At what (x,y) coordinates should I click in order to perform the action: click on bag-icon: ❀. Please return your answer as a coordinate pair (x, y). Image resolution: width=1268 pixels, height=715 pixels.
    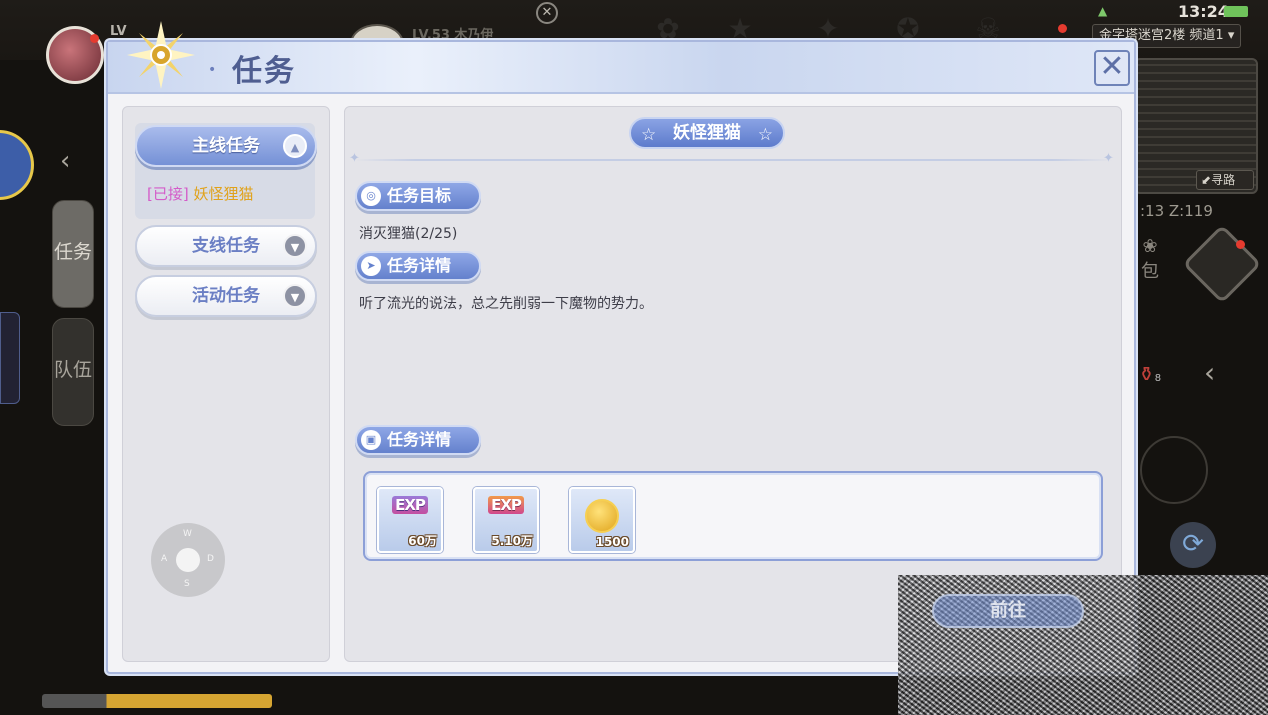
    Looking at the image, I should click on (1150, 246).